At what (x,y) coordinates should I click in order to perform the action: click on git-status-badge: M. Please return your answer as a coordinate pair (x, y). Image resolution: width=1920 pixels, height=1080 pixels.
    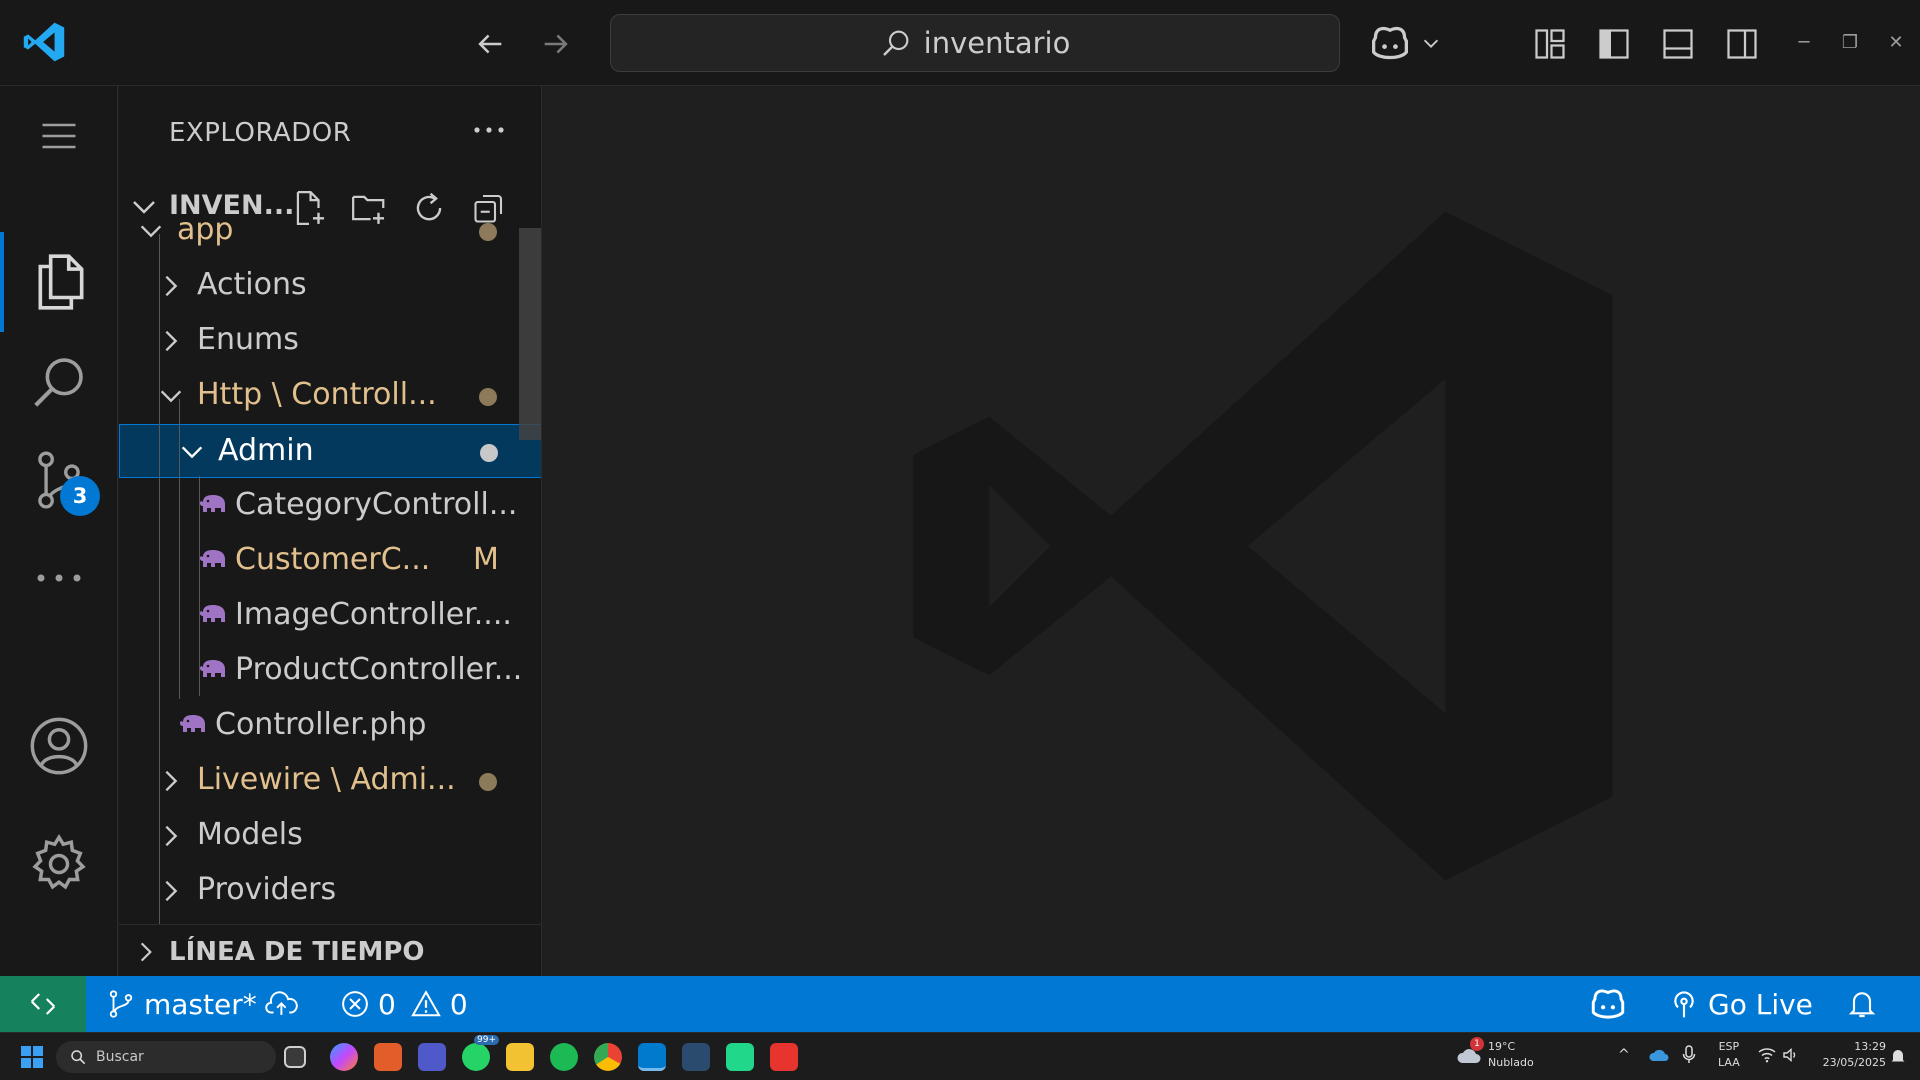
    Looking at the image, I should click on (486, 559).